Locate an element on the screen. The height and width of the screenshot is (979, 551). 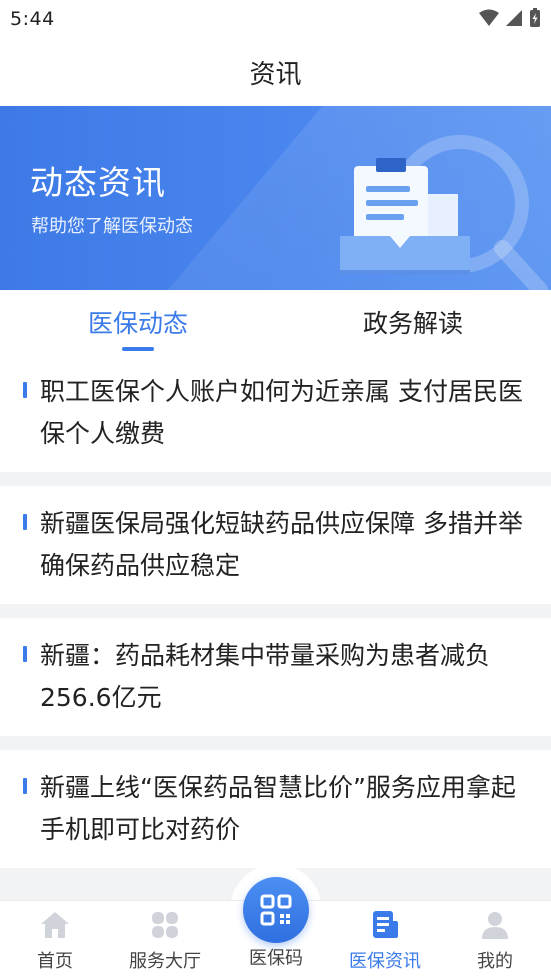
tab-medical-insurance-news: 医保动态 is located at coordinates (138, 322).